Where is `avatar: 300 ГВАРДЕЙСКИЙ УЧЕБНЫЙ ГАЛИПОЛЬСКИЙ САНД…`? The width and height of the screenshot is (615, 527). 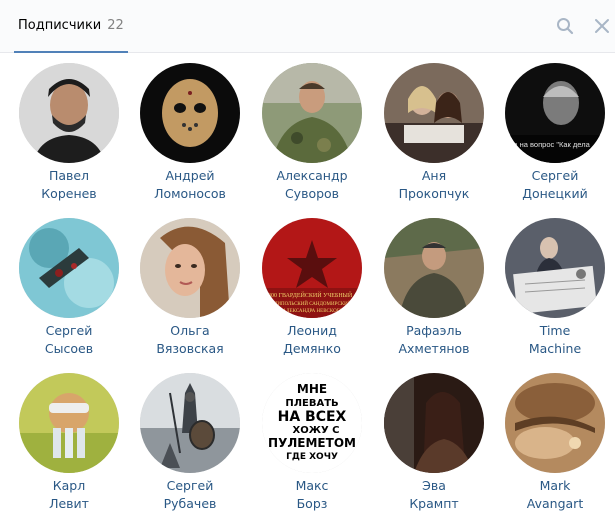 avatar: 300 ГВАРДЕЙСКИЙ УЧЕБНЫЙ ГАЛИПОЛЬСКИЙ САНД… is located at coordinates (312, 268).